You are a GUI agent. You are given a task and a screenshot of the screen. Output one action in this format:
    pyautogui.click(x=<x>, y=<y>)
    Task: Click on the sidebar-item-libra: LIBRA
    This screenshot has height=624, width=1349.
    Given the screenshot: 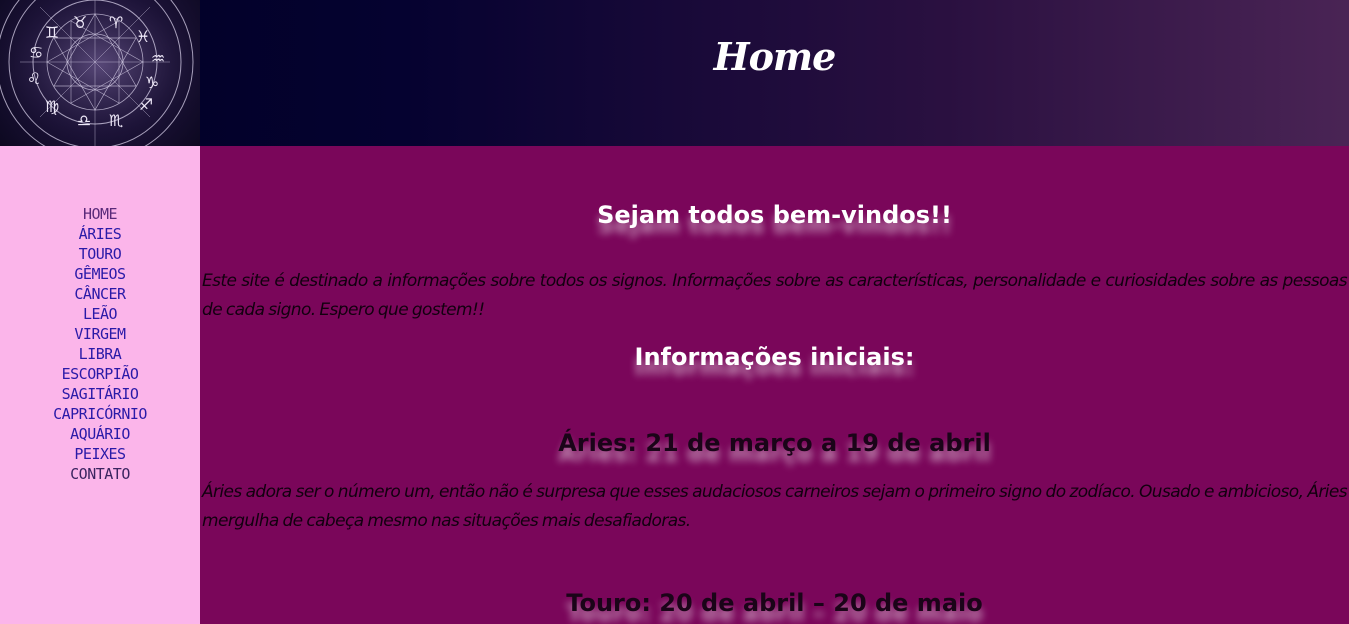 What is the action you would take?
    pyautogui.click(x=100, y=354)
    